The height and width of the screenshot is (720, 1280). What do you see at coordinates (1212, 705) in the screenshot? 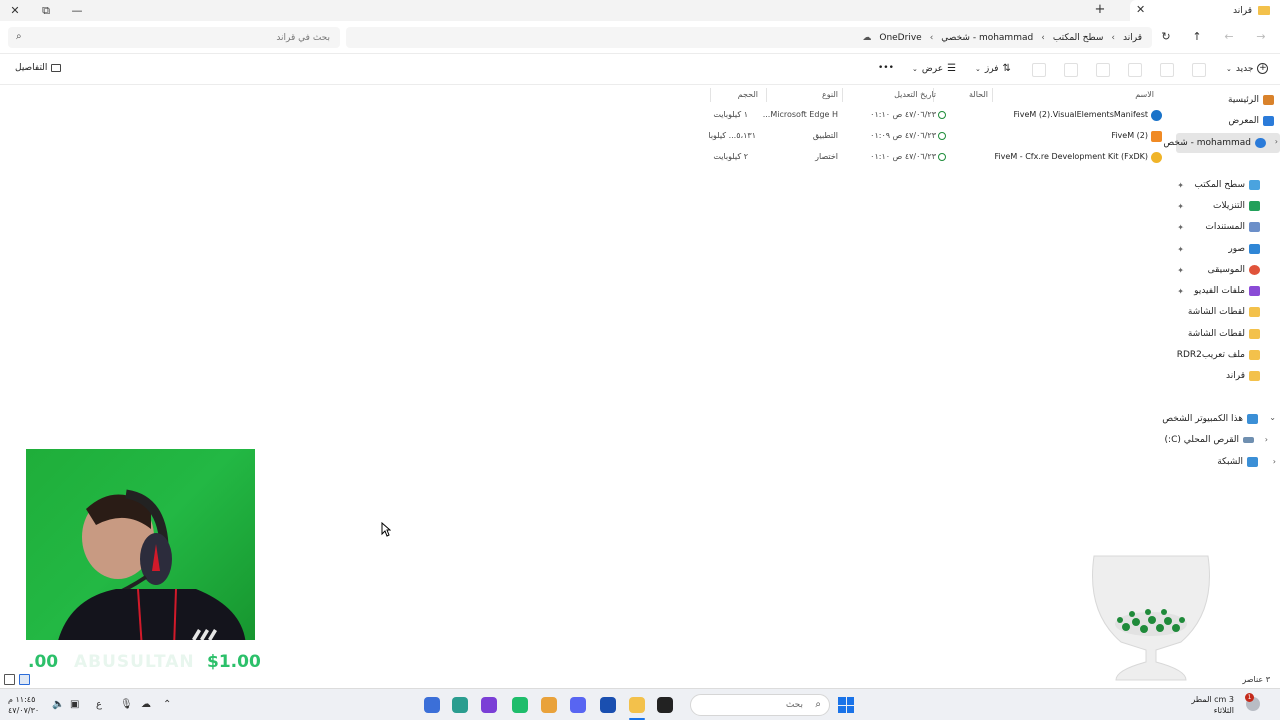
I see `weather-widget: 3 cm المطر الثلاثاء` at bounding box center [1212, 705].